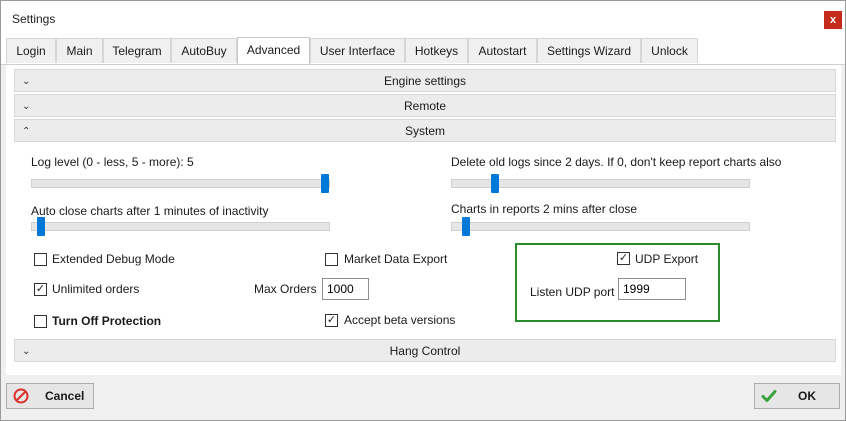 Image resolution: width=846 pixels, height=421 pixels. I want to click on market-data-export-checkbox, so click(331, 259).